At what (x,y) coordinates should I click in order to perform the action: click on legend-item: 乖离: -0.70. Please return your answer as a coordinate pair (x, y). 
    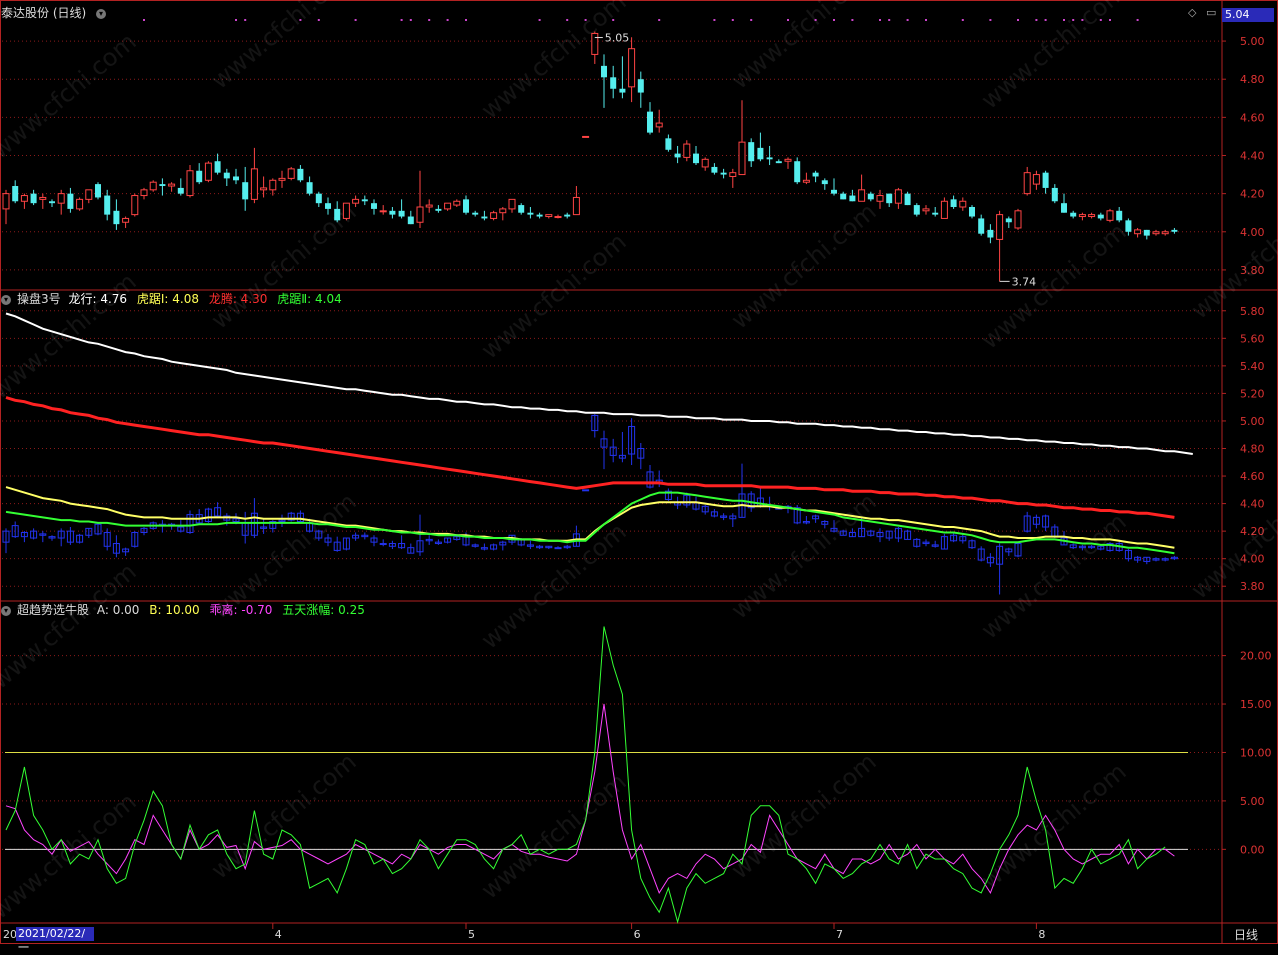
    Looking at the image, I should click on (241, 610).